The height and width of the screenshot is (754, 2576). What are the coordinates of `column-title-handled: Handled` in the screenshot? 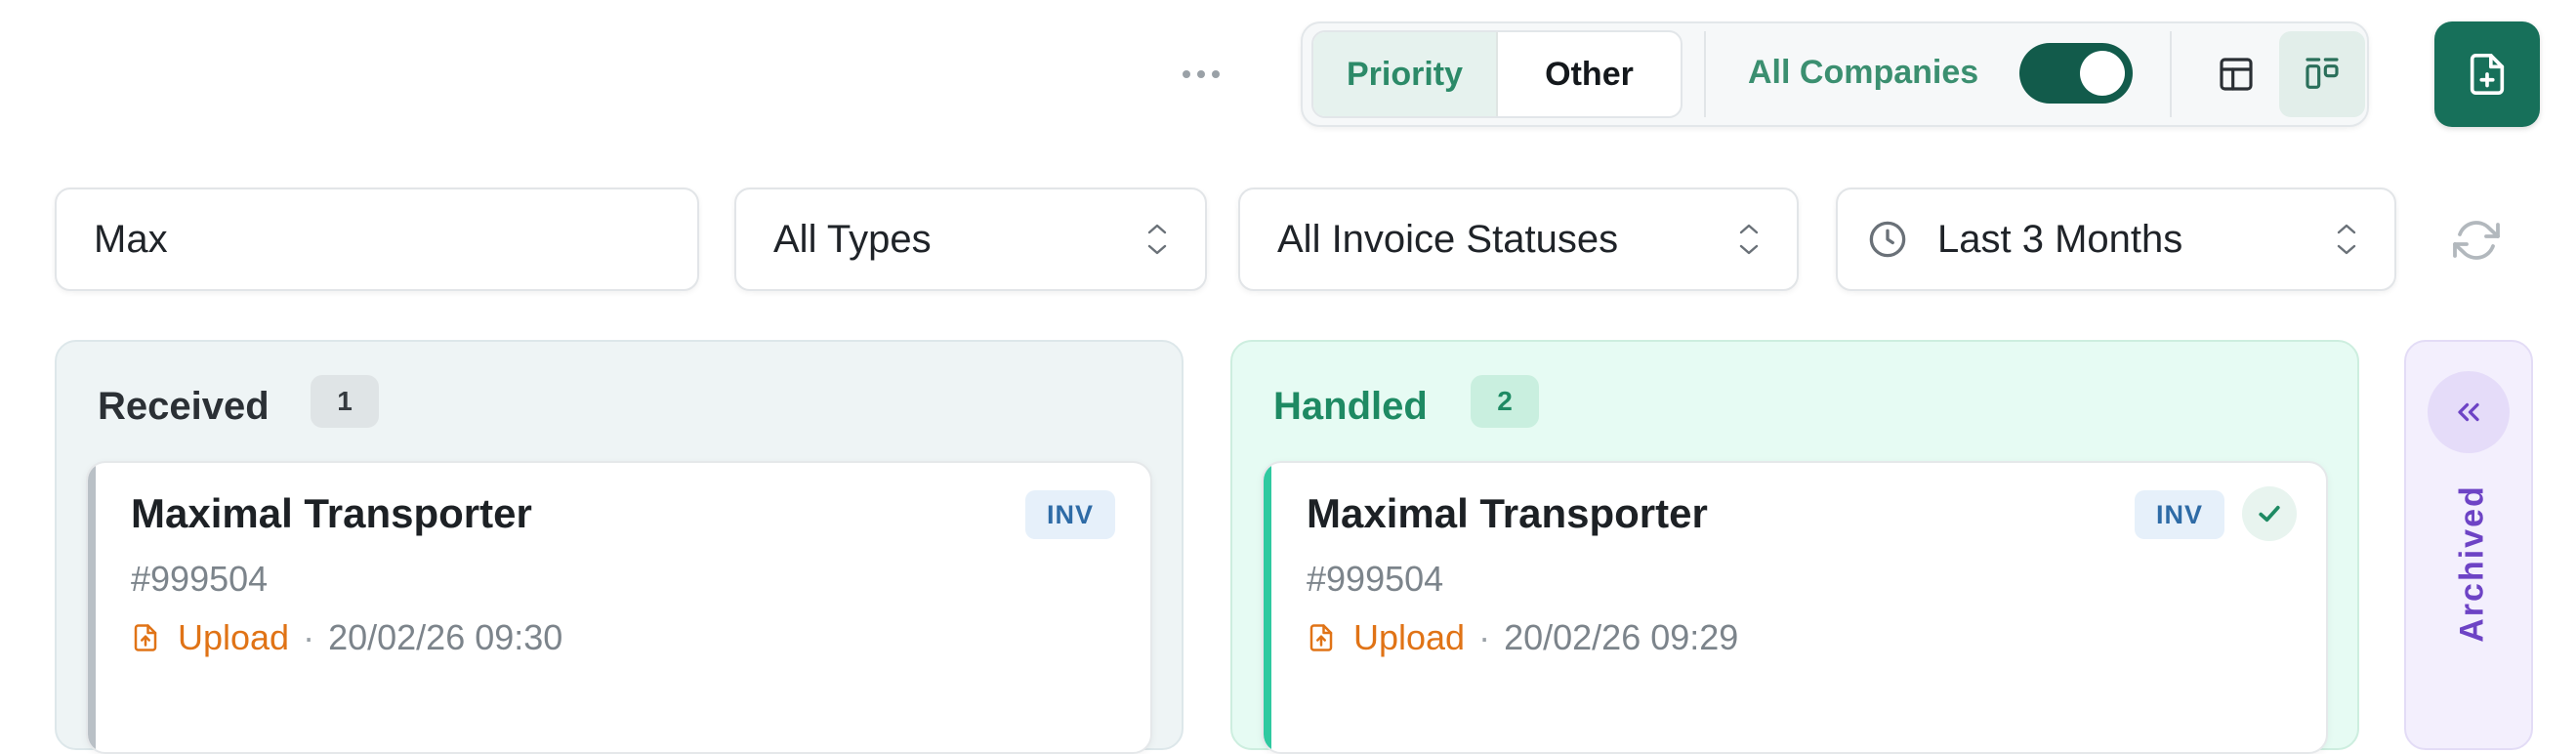 It's located at (1351, 407).